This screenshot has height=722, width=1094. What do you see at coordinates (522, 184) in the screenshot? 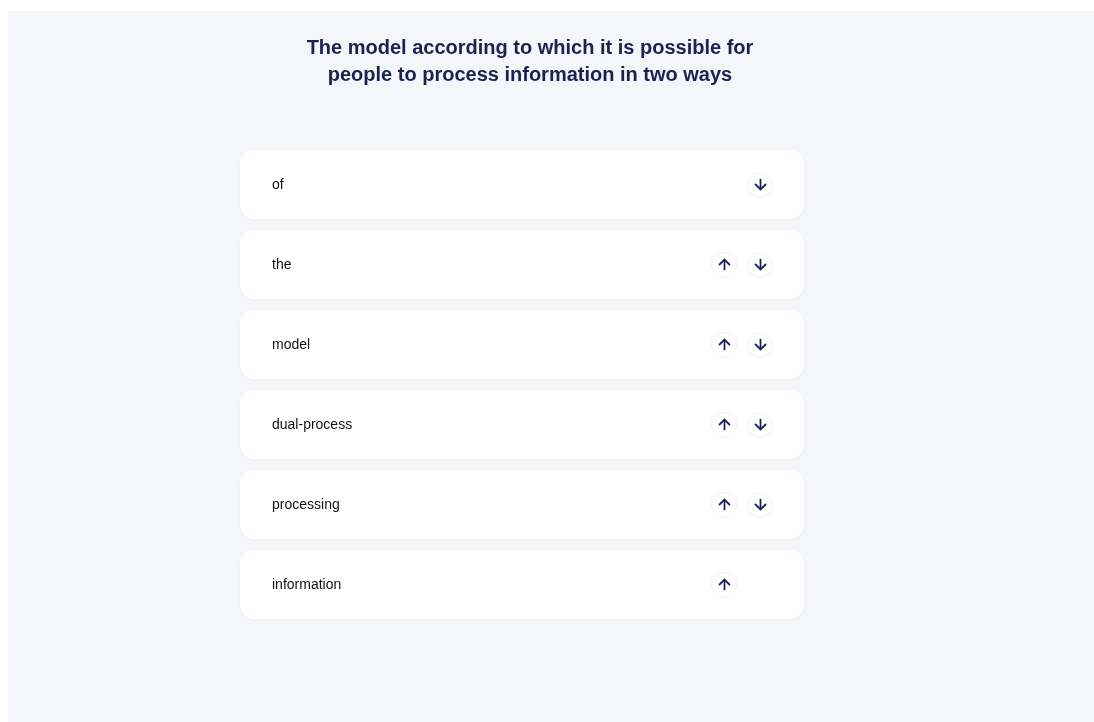
I see `word-card: of` at bounding box center [522, 184].